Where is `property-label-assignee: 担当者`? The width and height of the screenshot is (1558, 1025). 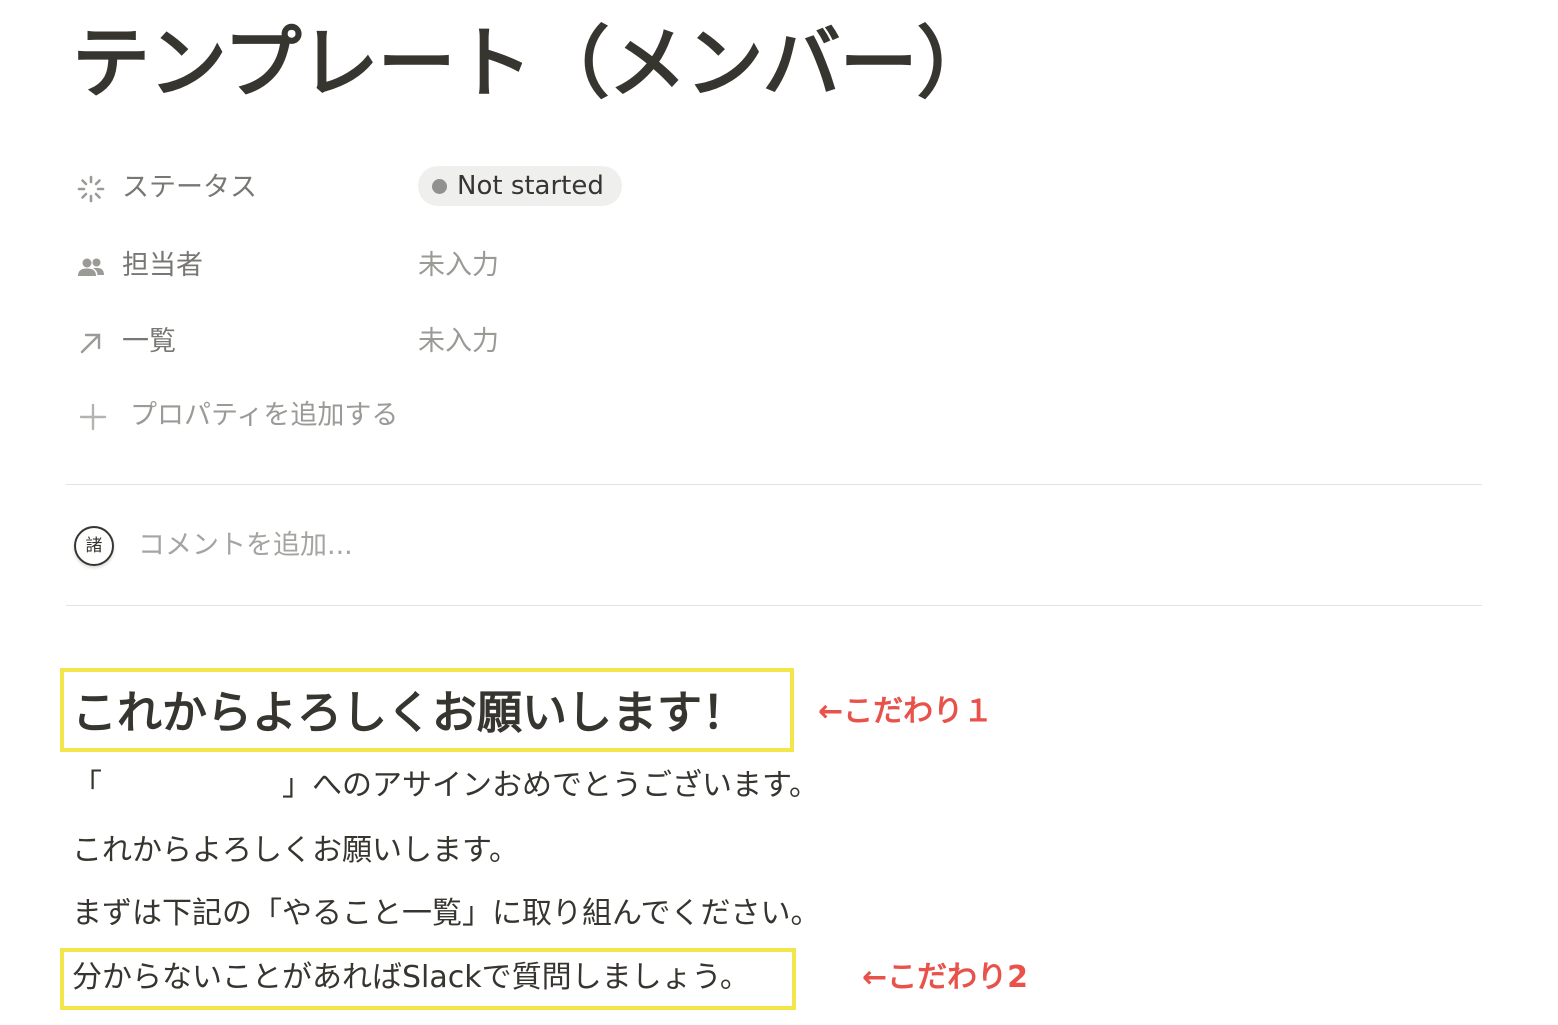
property-label-assignee: 担当者 is located at coordinates (162, 265).